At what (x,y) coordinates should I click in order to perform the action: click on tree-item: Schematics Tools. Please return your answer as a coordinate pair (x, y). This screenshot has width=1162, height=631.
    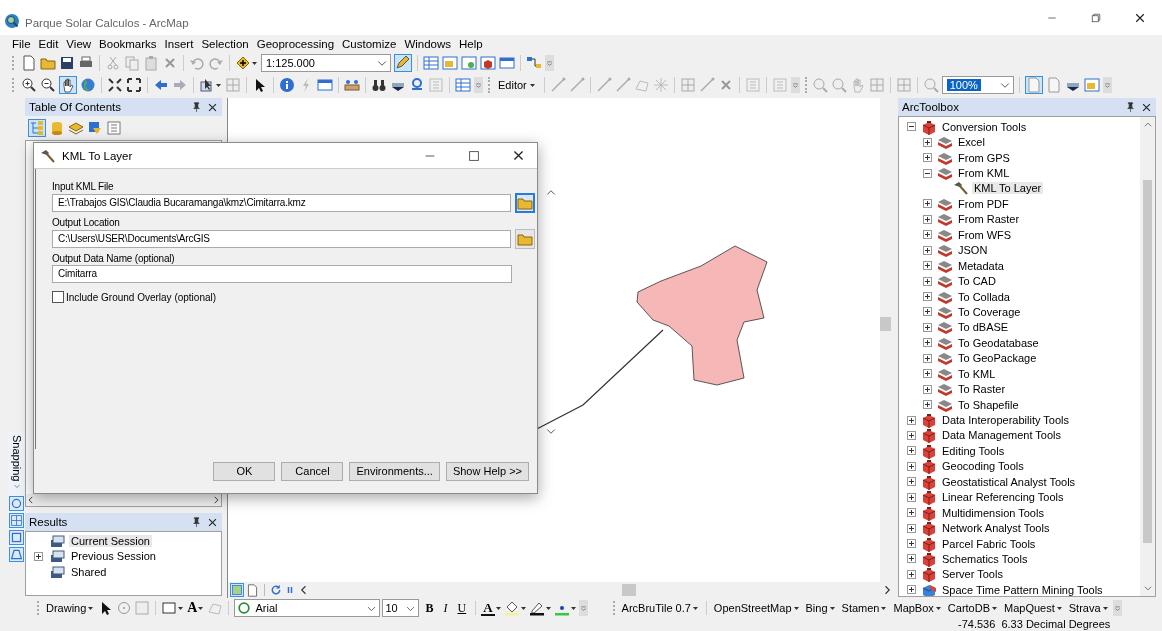
    Looking at the image, I should click on (985, 558).